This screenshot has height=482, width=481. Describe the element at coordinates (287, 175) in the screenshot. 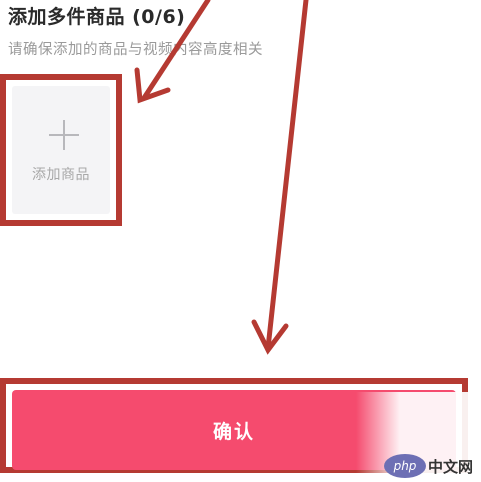

I see `annotation-arrow-to-confirm` at that location.